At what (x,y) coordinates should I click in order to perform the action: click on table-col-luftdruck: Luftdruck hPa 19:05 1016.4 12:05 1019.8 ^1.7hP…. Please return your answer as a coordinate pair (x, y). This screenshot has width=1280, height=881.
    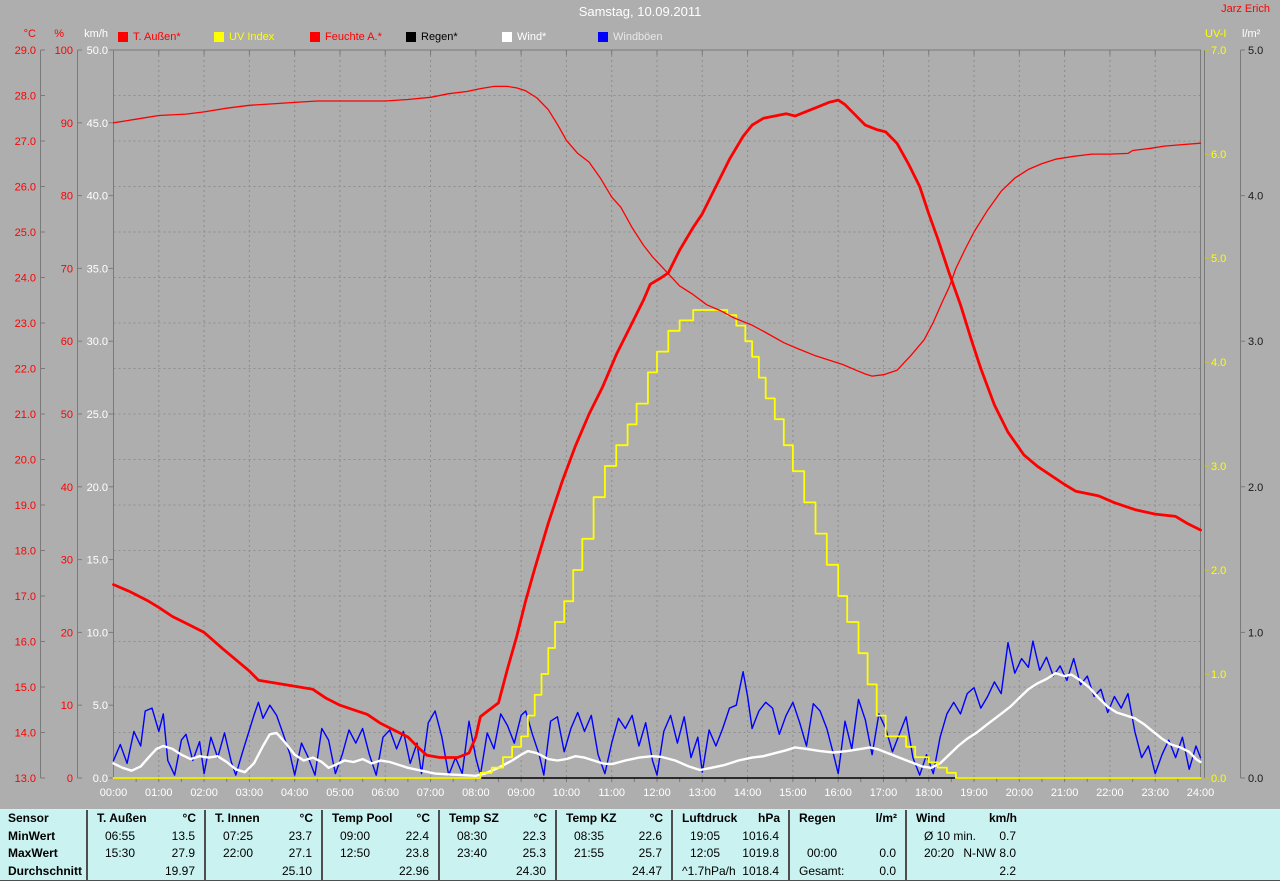
    Looking at the image, I should click on (731, 845).